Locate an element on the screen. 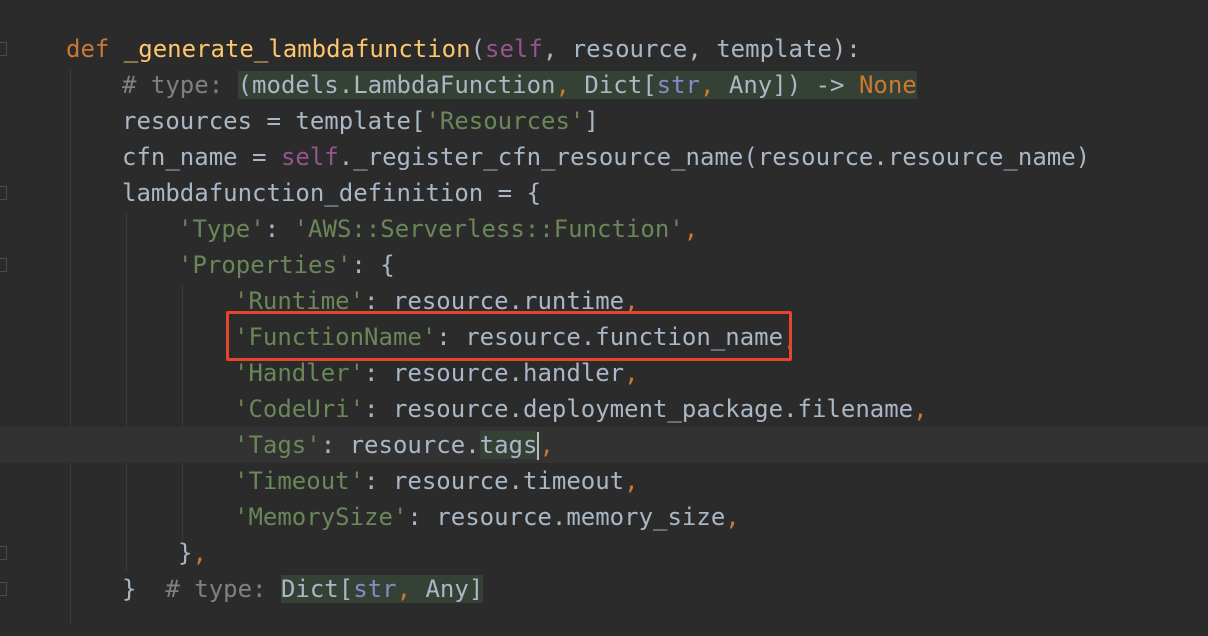 The image size is (1208, 636). code-token: 'Type' is located at coordinates (221, 229).